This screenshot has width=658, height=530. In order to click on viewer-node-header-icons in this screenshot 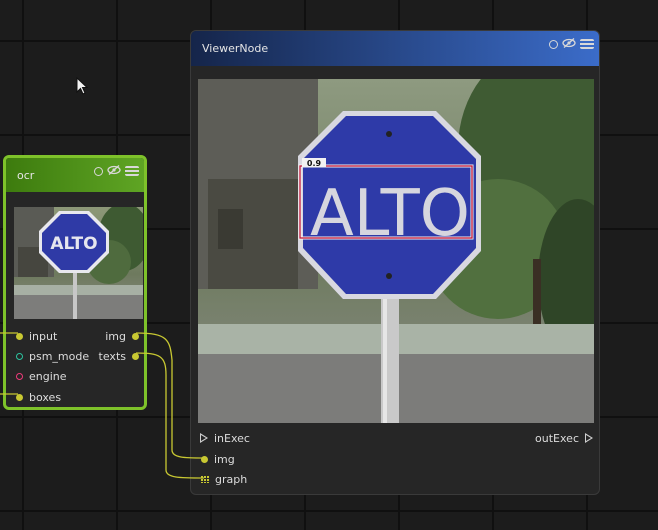, I will do `click(571, 44)`.